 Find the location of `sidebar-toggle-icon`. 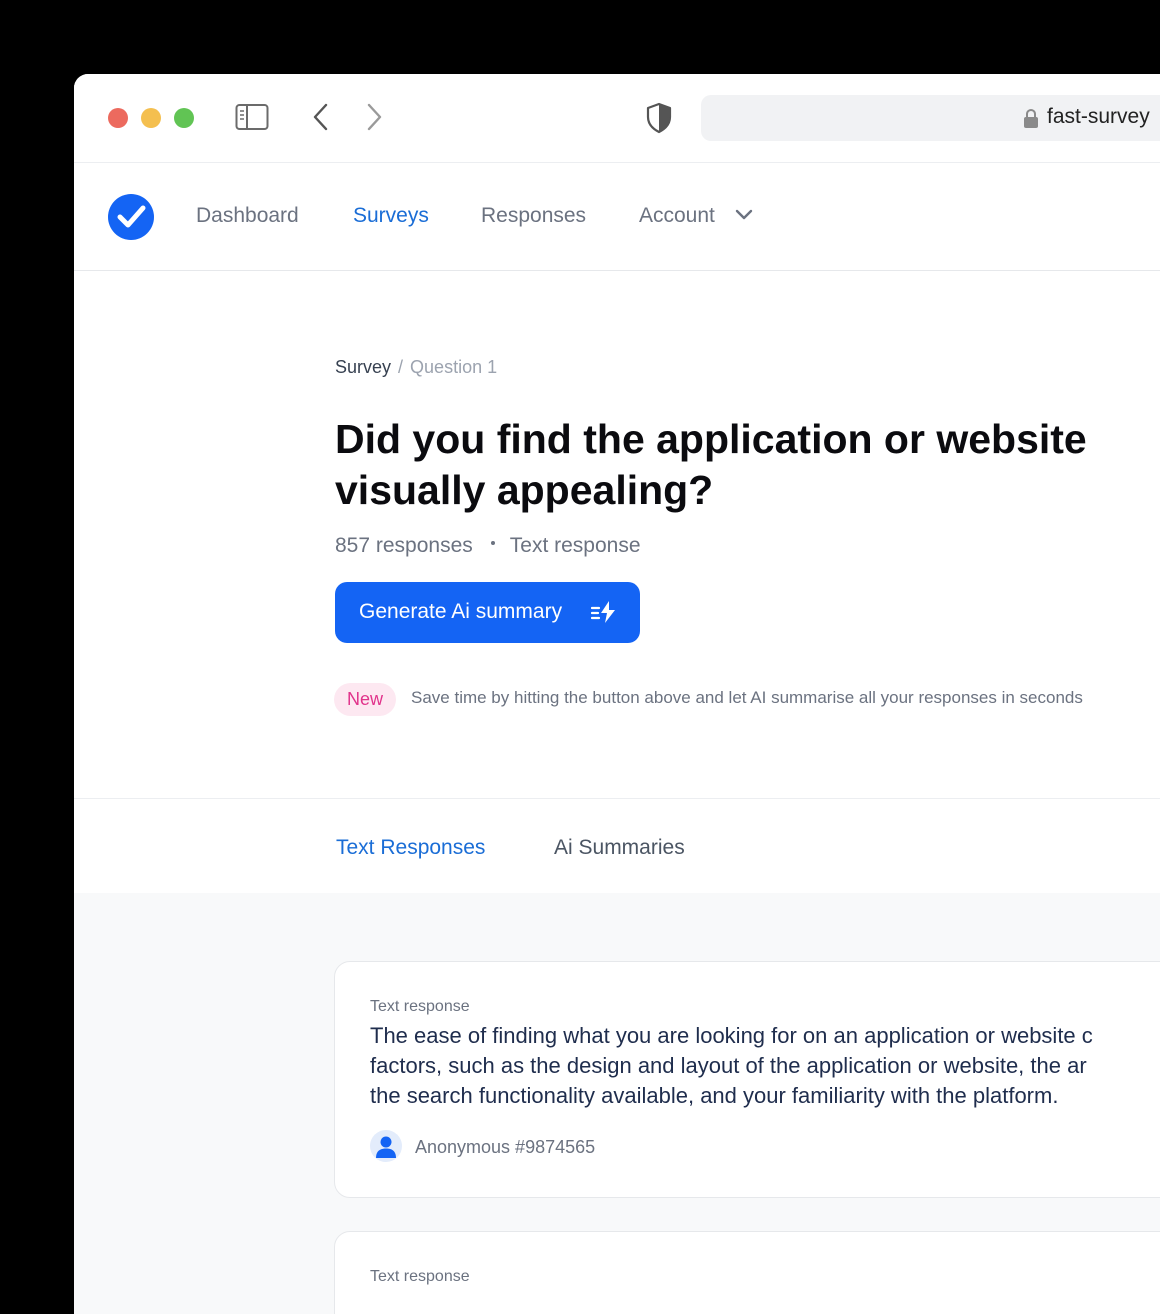

sidebar-toggle-icon is located at coordinates (252, 117).